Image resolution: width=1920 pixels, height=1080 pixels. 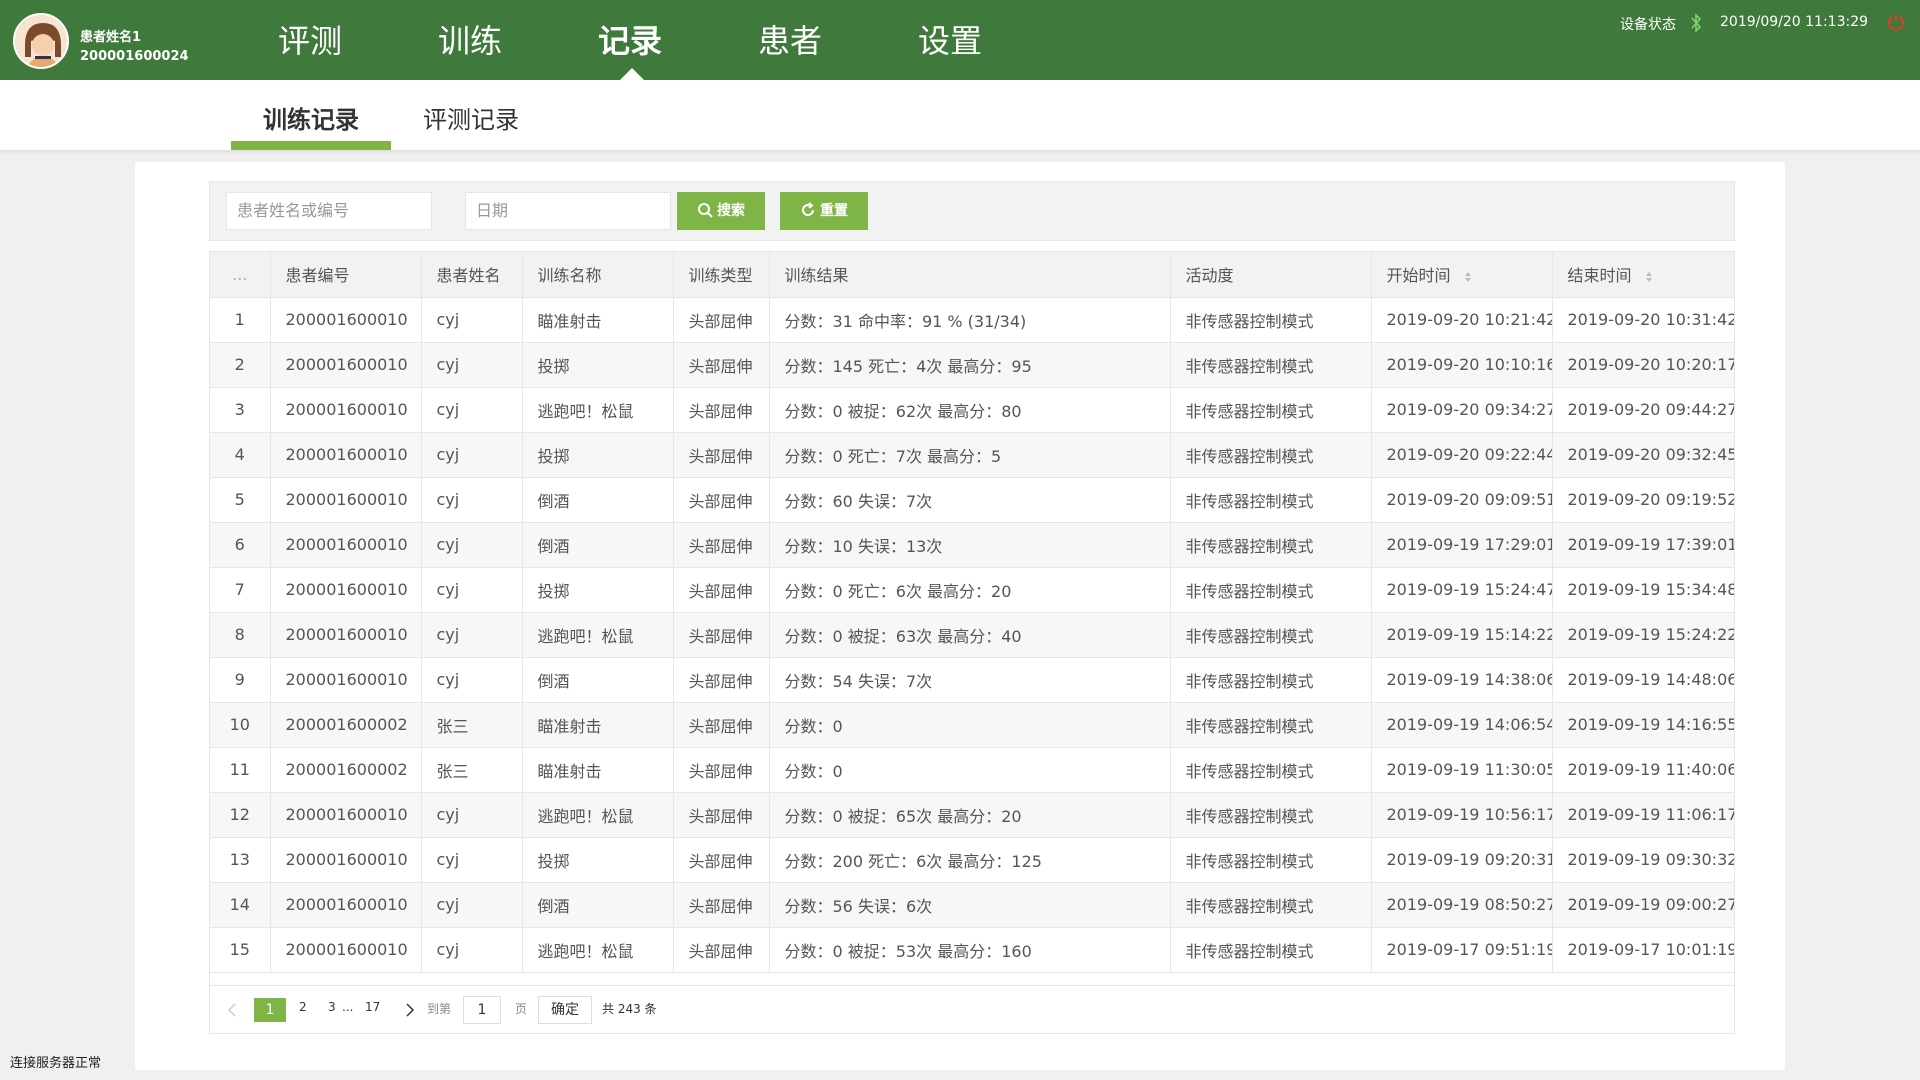 I want to click on nav-patients: 患者, so click(x=790, y=41).